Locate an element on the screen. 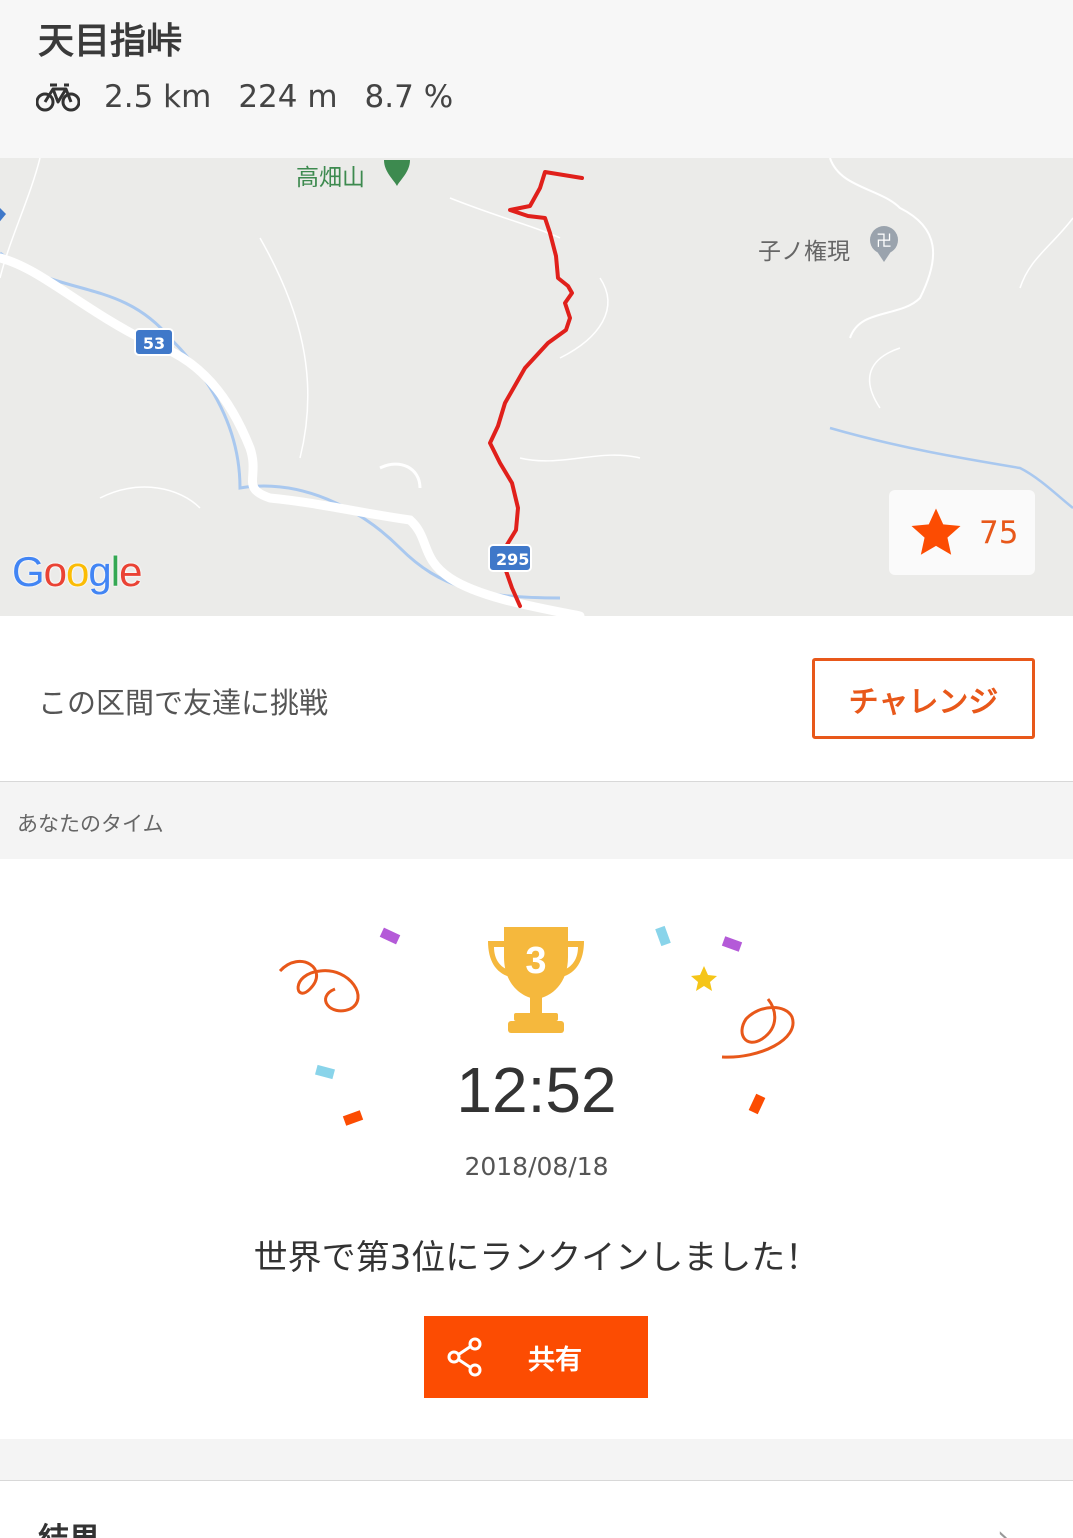 This screenshot has height=1538, width=1073. challenge-prompt: この区間で友達に挑戦 is located at coordinates (183, 703).